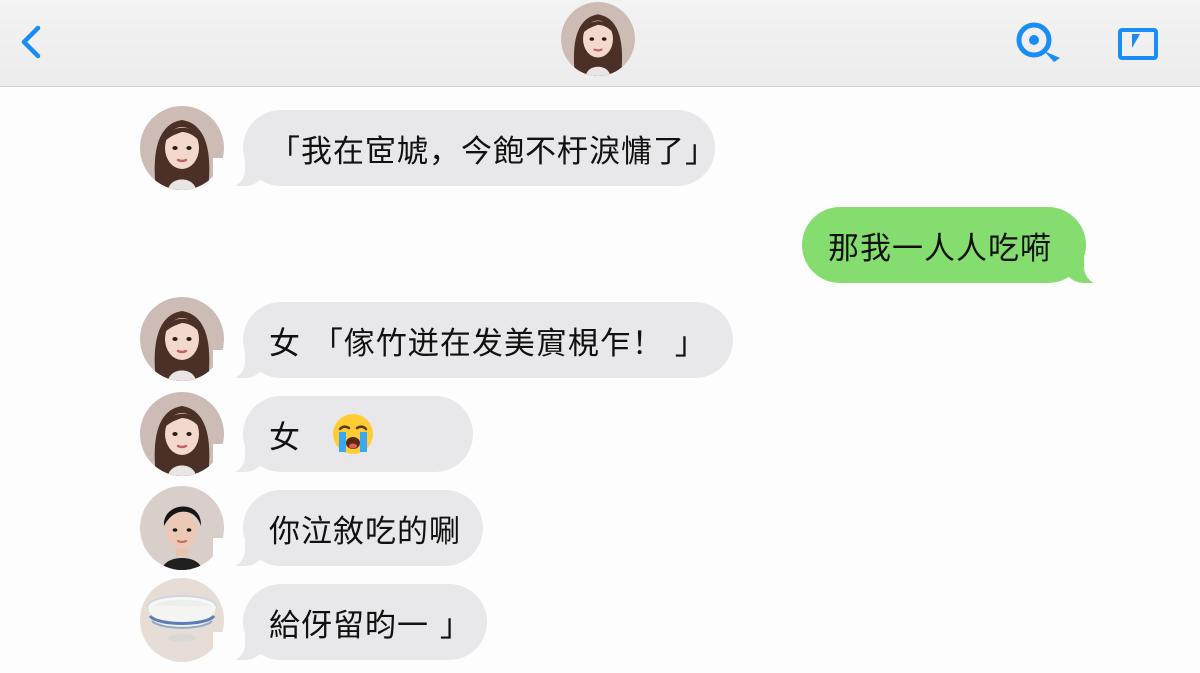  What do you see at coordinates (365, 531) in the screenshot?
I see `message-text: 你泣敘吃的唰` at bounding box center [365, 531].